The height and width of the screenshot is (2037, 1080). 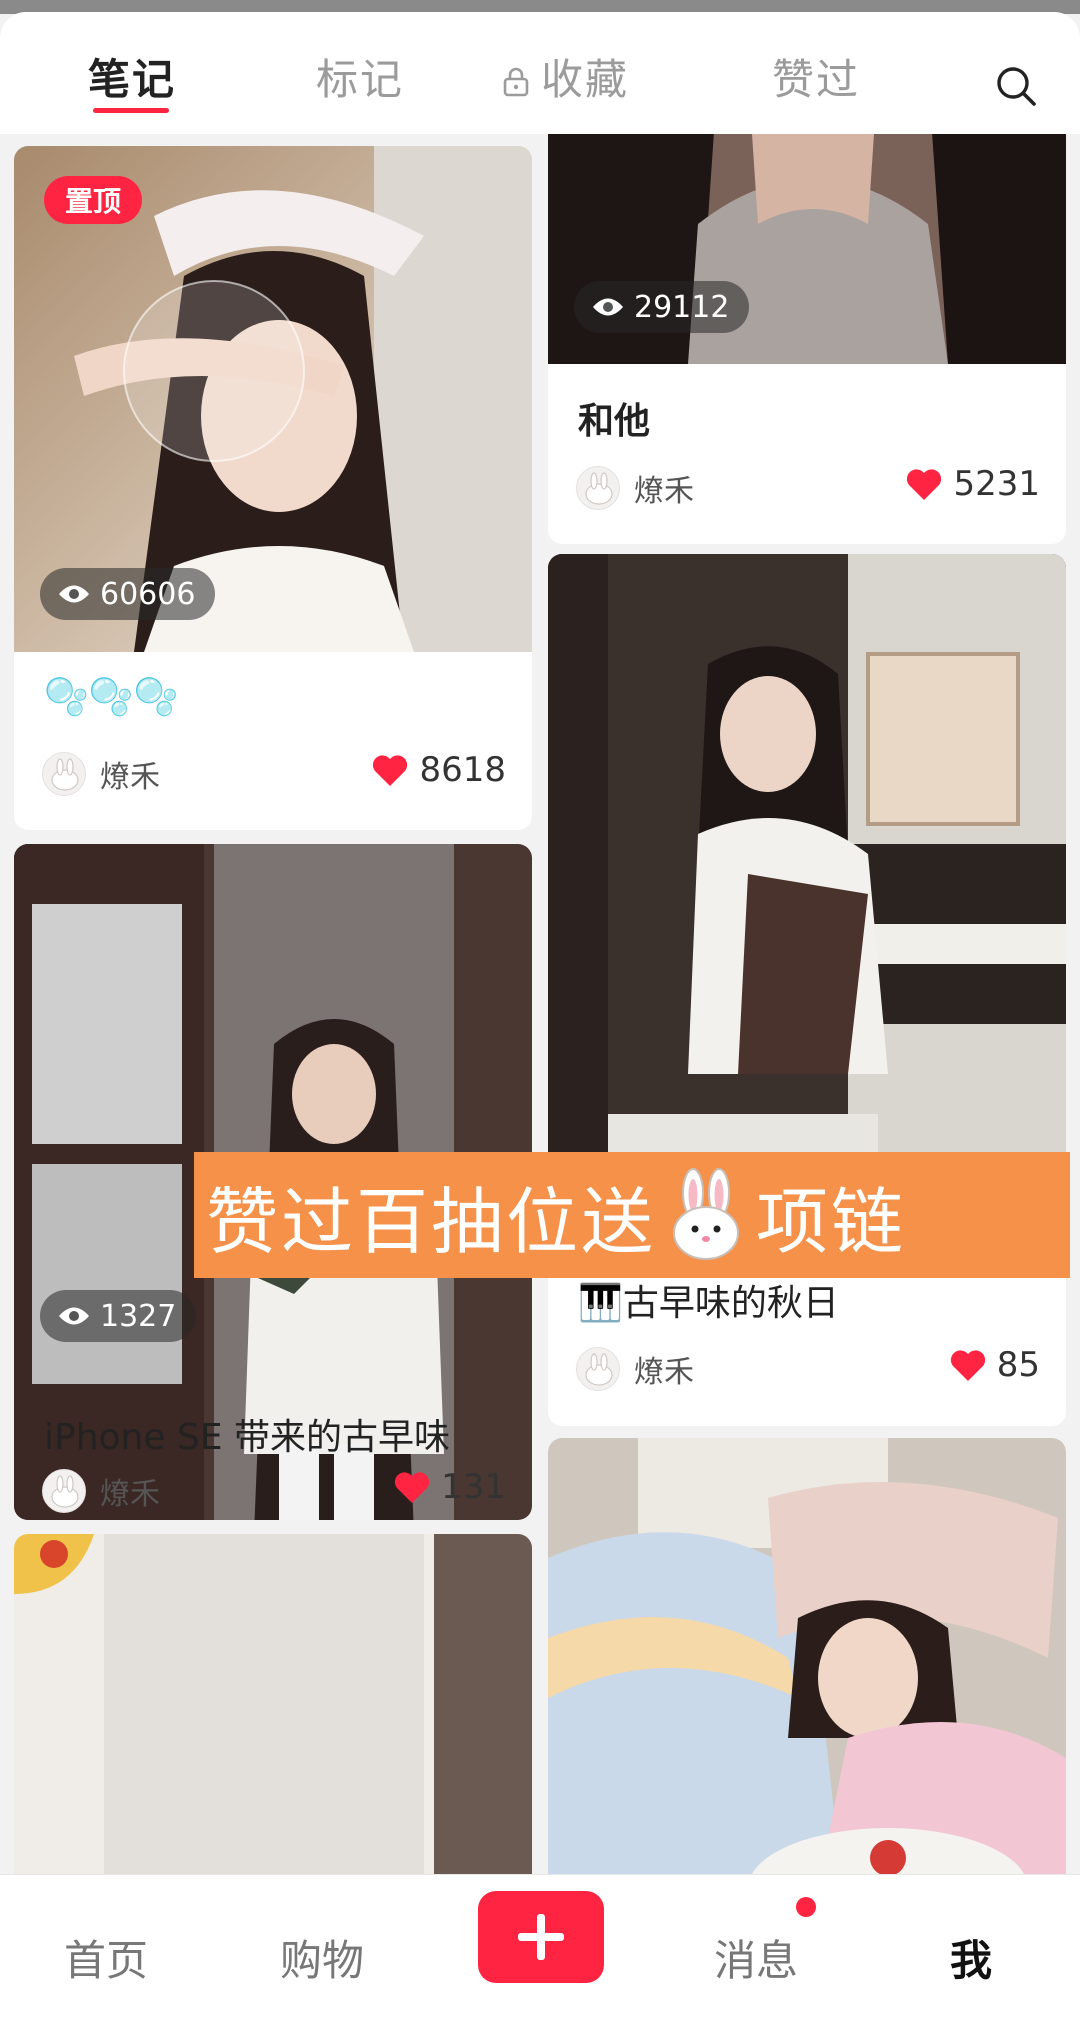 I want to click on nav-messages: 消息, so click(x=756, y=1957).